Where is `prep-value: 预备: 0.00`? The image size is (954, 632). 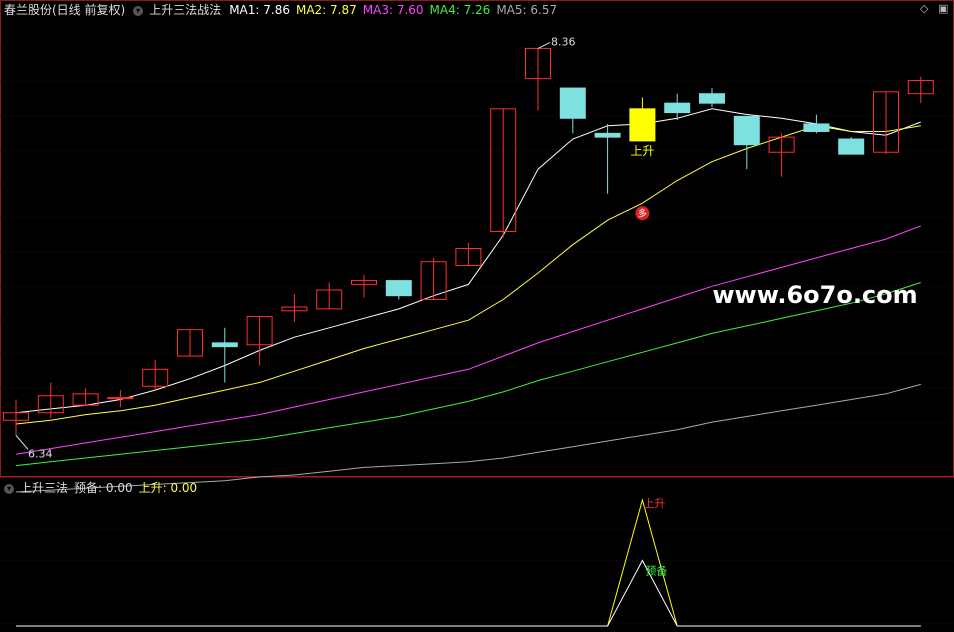
prep-value: 预备: 0.00 is located at coordinates (103, 488).